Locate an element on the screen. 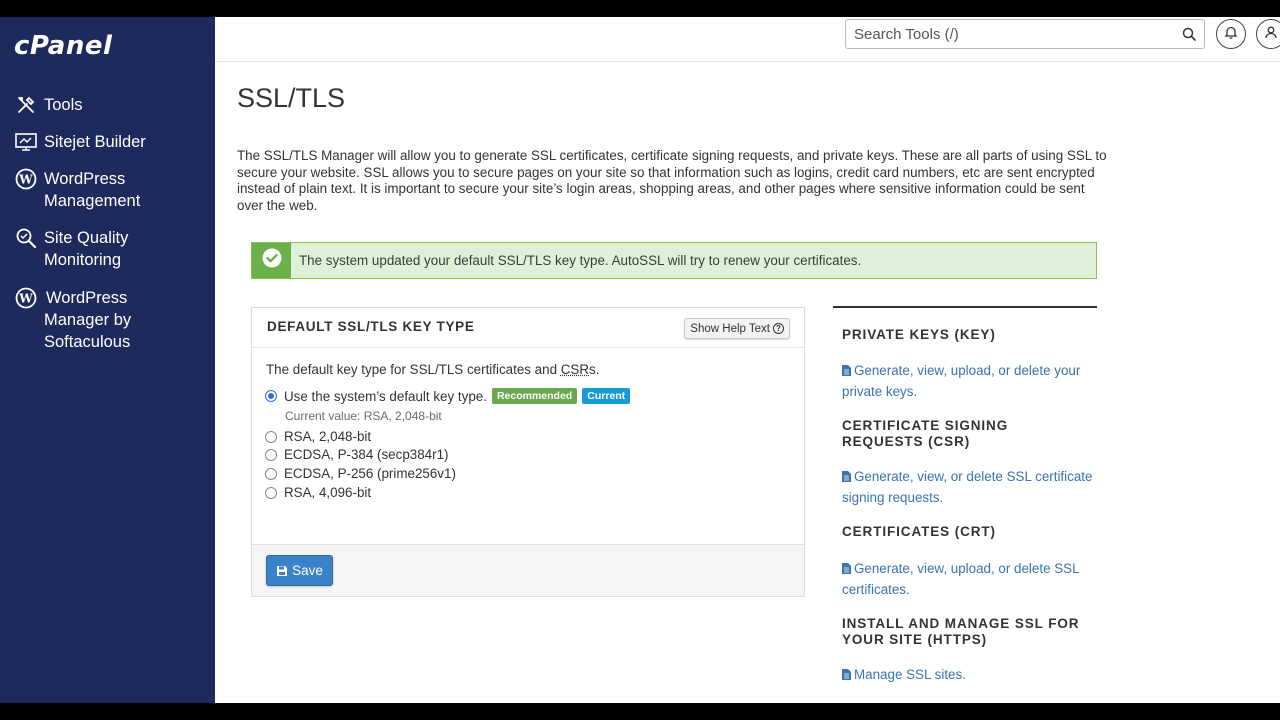 The width and height of the screenshot is (1280, 720). sidebar-item-tools: Tools is located at coordinates (48, 105).